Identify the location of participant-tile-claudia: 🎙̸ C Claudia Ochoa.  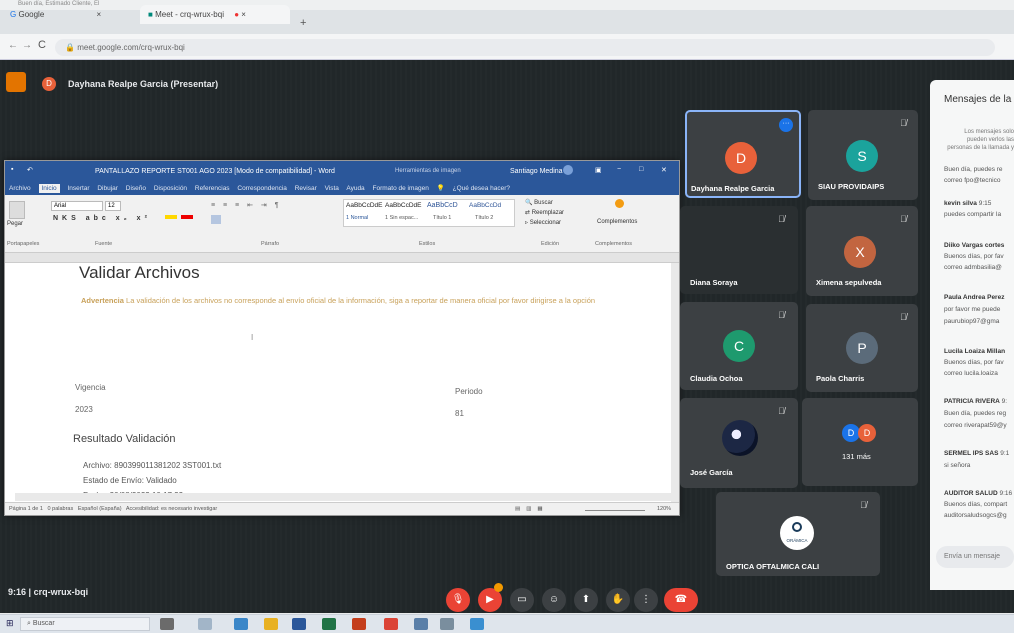
(739, 346).